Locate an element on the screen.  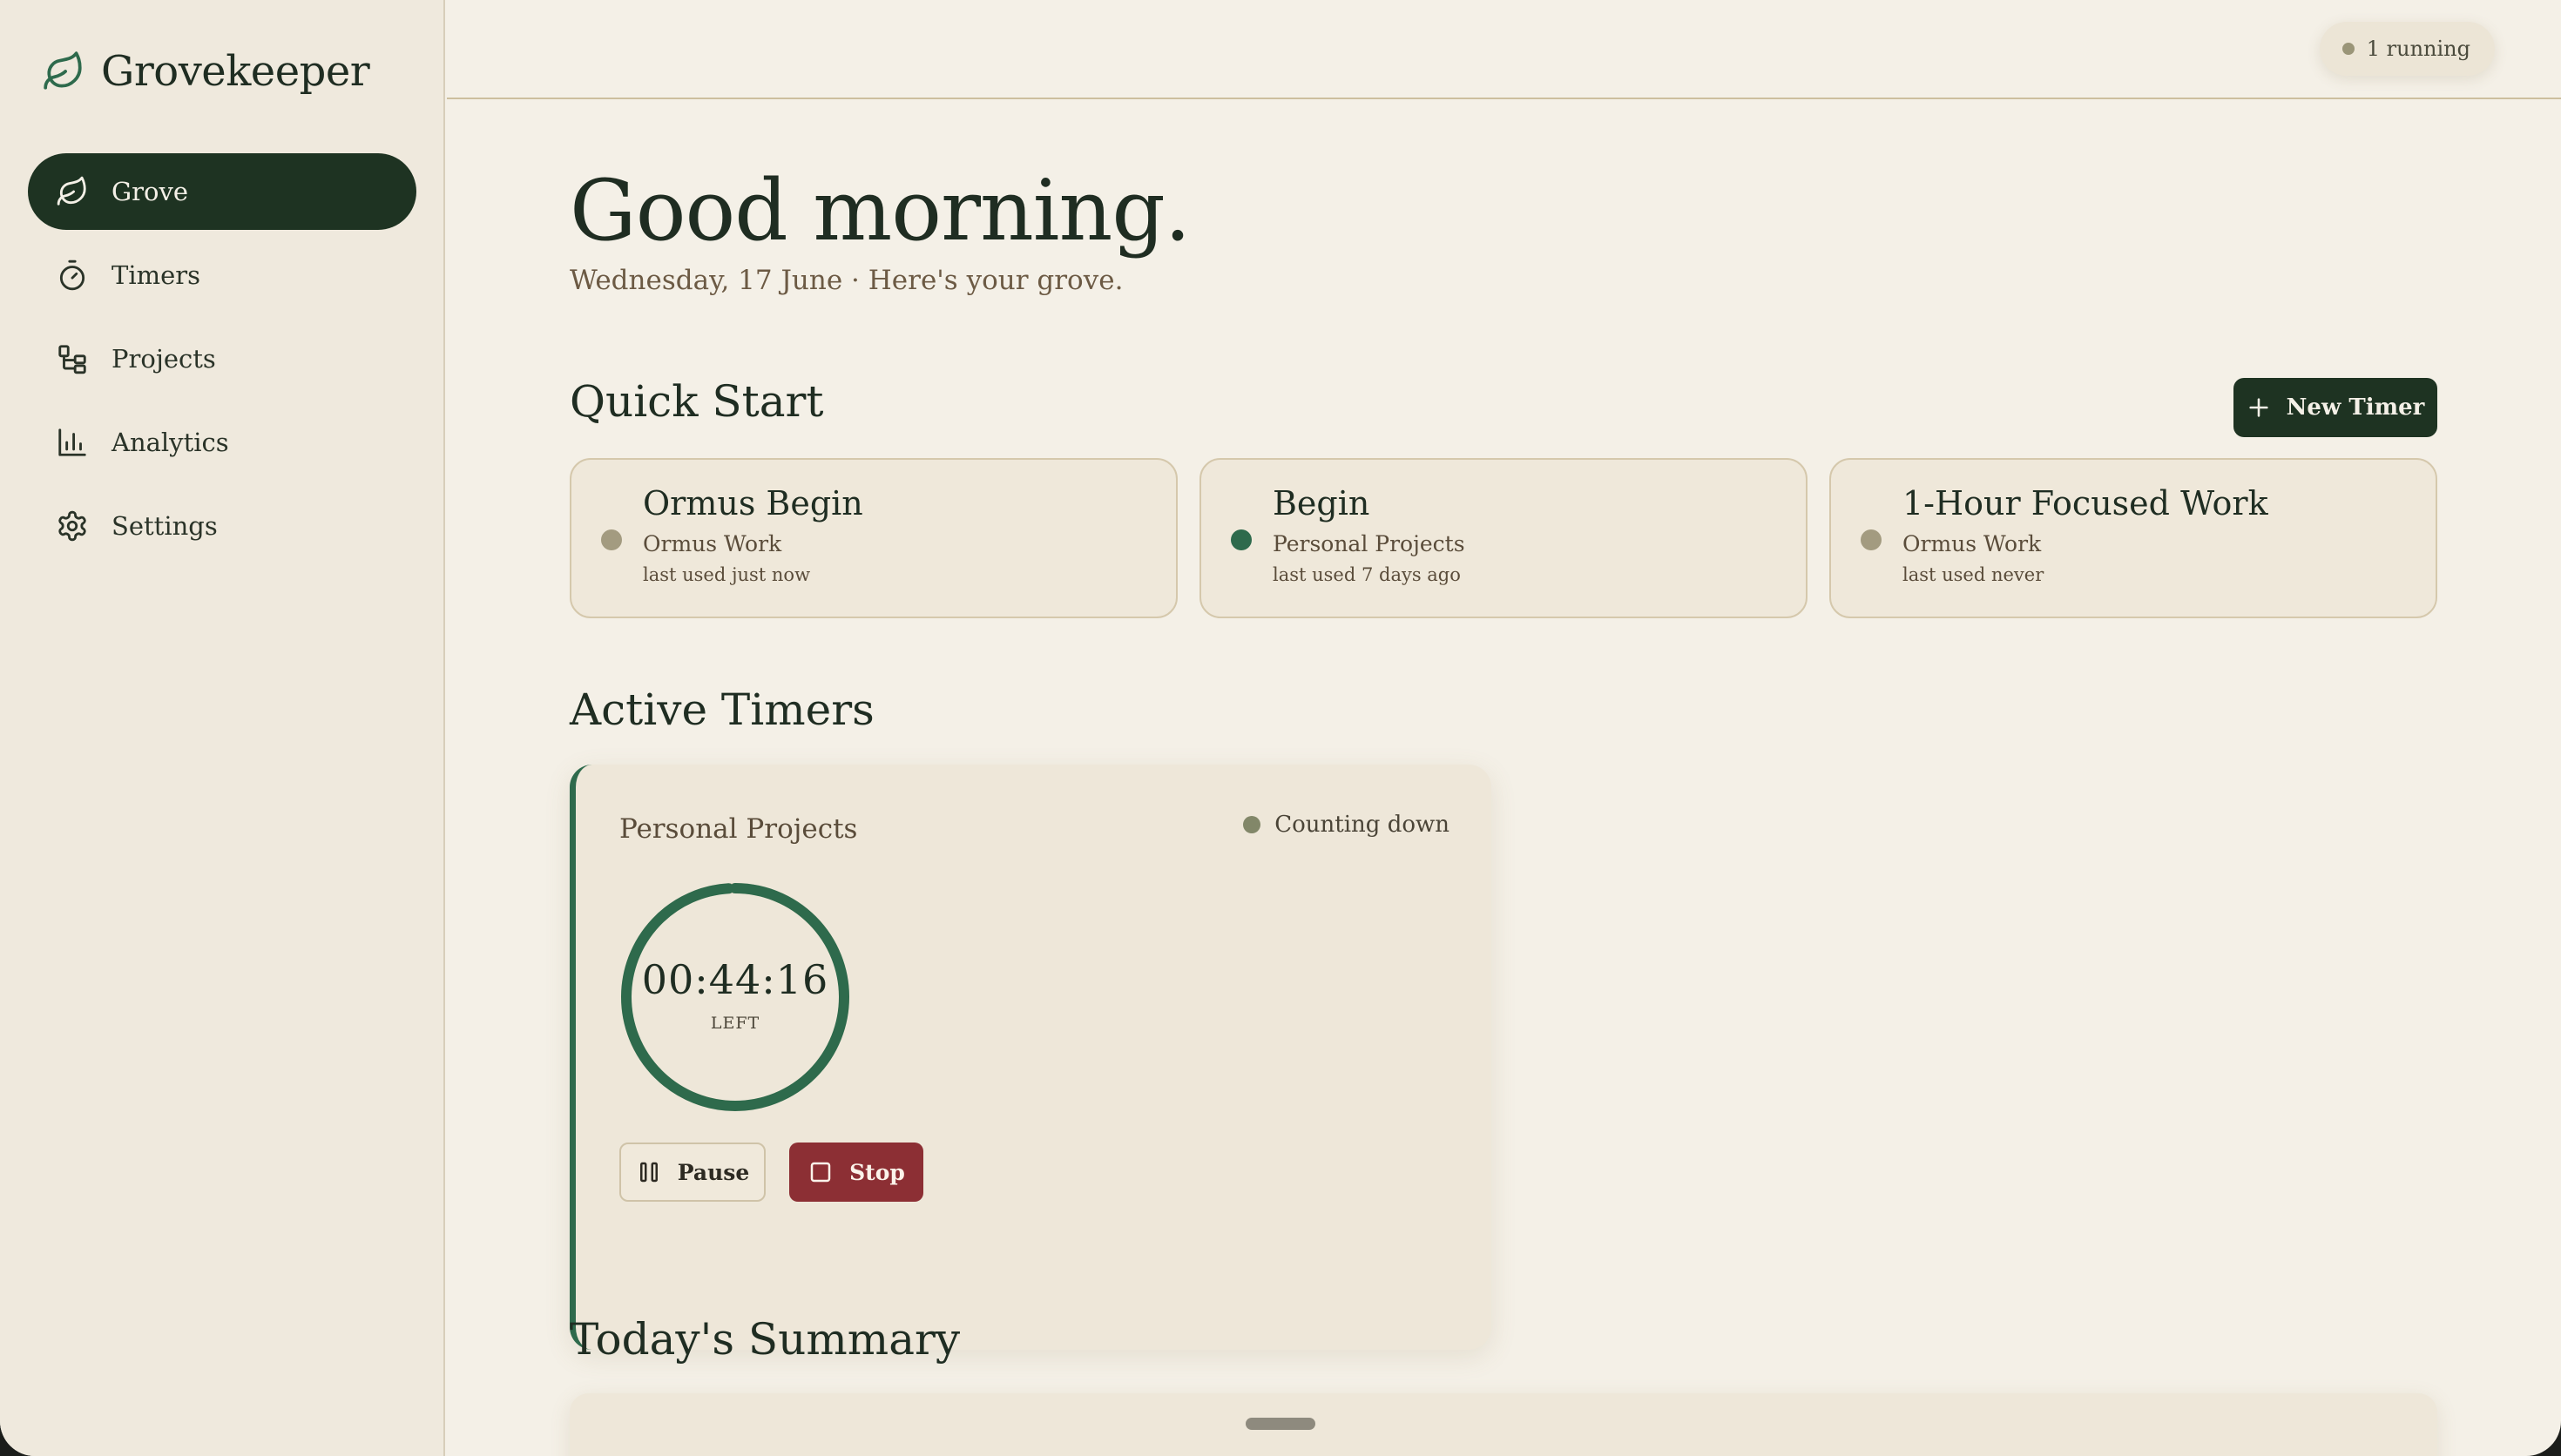
quick-start-title: Quick Start is located at coordinates (697, 401).